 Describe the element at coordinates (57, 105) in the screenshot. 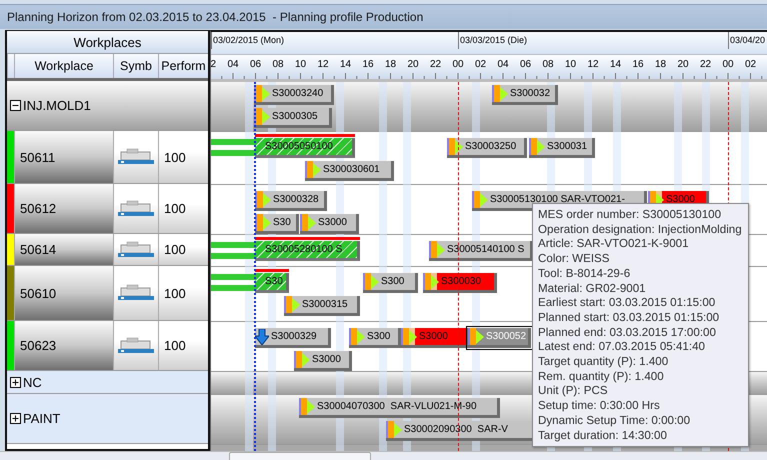

I see `group-name: INJ.MOLD1` at that location.